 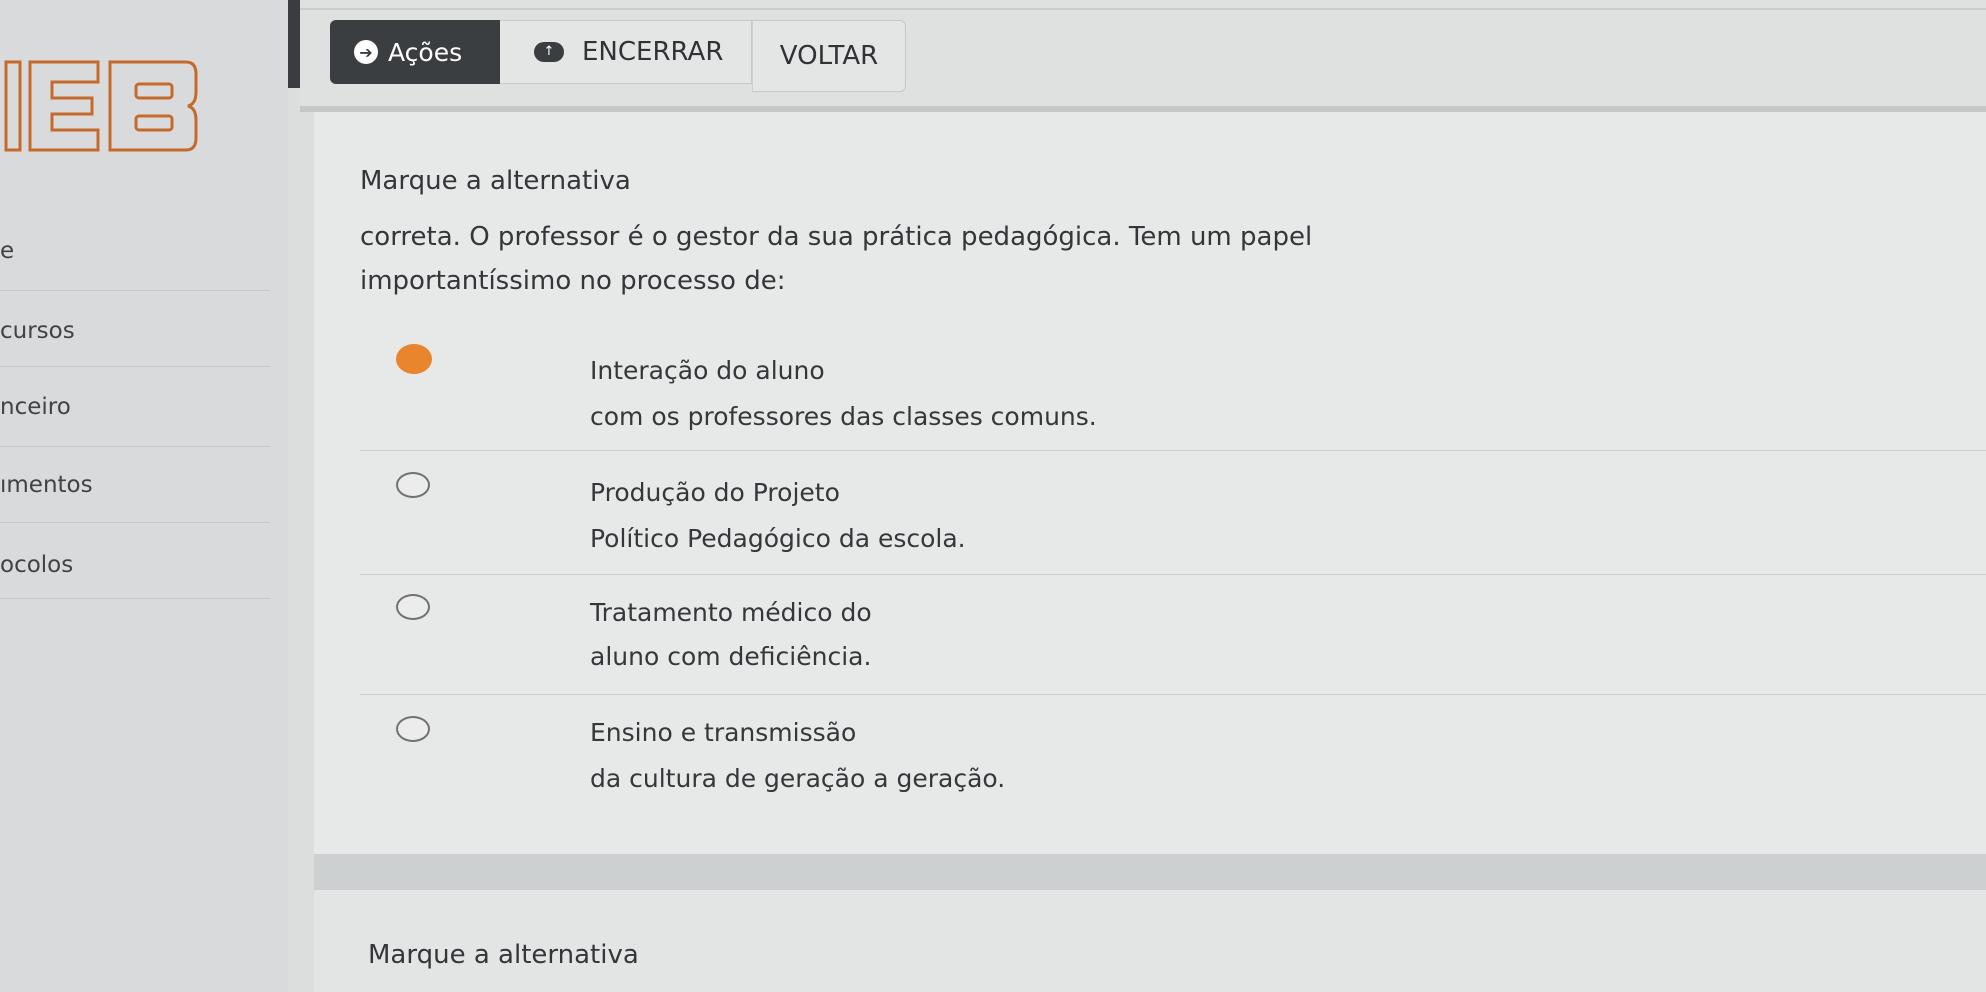 I want to click on back-button: VOLTAR, so click(x=829, y=56).